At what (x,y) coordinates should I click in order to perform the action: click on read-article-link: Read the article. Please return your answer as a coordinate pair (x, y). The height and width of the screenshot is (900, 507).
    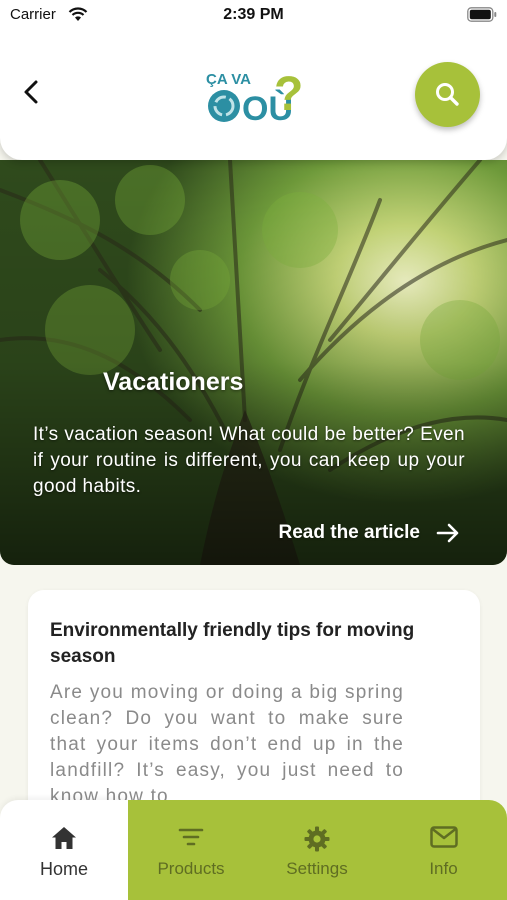
    Looking at the image, I should click on (370, 533).